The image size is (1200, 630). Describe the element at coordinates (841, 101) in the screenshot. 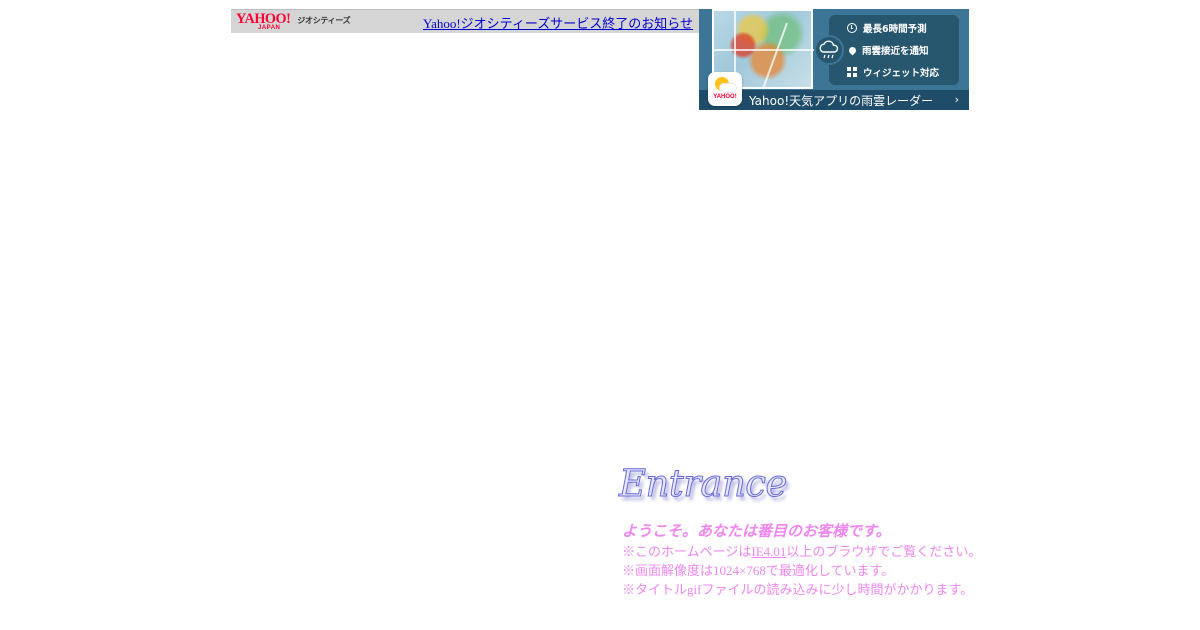

I see `ad-cta-text: Yahoo!天気アプリの雨雲レーダー` at that location.